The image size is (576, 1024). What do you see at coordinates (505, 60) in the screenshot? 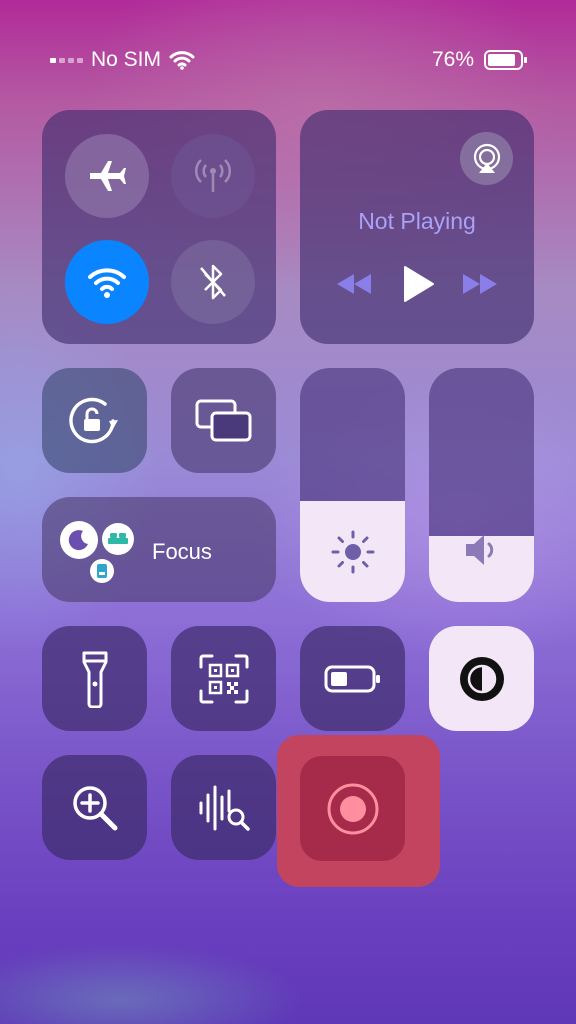
I see `battery-icon` at bounding box center [505, 60].